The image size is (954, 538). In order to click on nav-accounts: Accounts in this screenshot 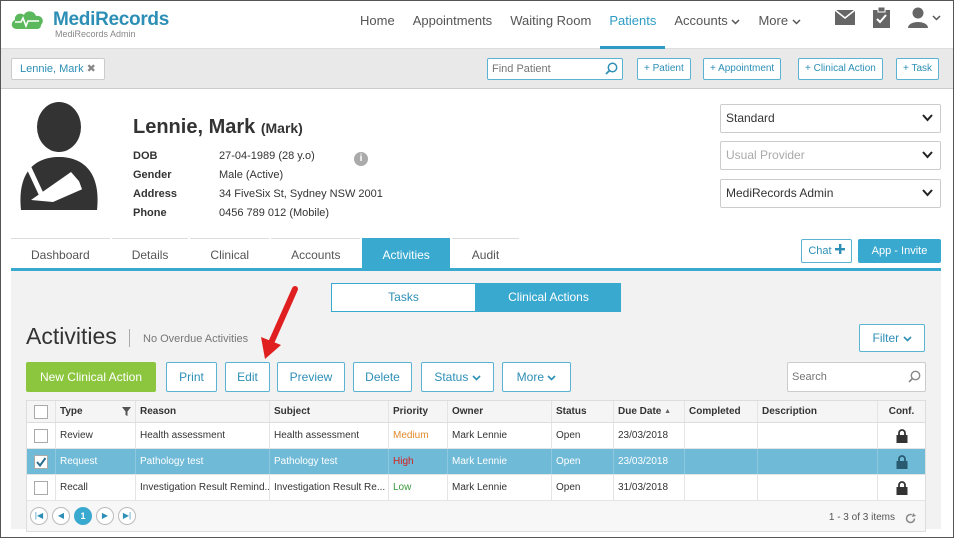, I will do `click(707, 25)`.